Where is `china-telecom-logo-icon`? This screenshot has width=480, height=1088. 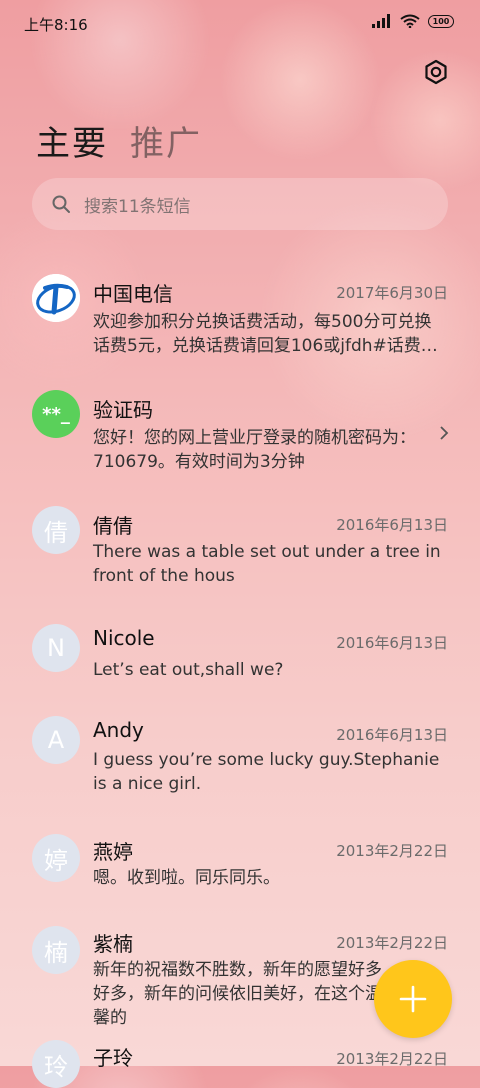
china-telecom-logo-icon is located at coordinates (56, 298).